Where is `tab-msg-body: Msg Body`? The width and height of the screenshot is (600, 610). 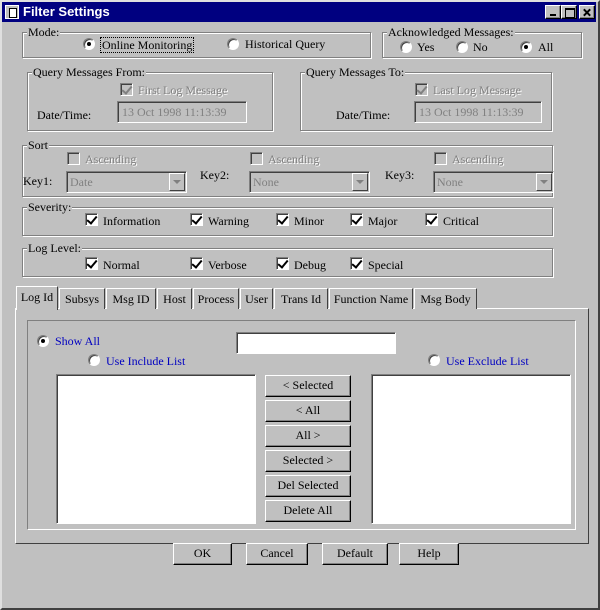 tab-msg-body: Msg Body is located at coordinates (445, 298).